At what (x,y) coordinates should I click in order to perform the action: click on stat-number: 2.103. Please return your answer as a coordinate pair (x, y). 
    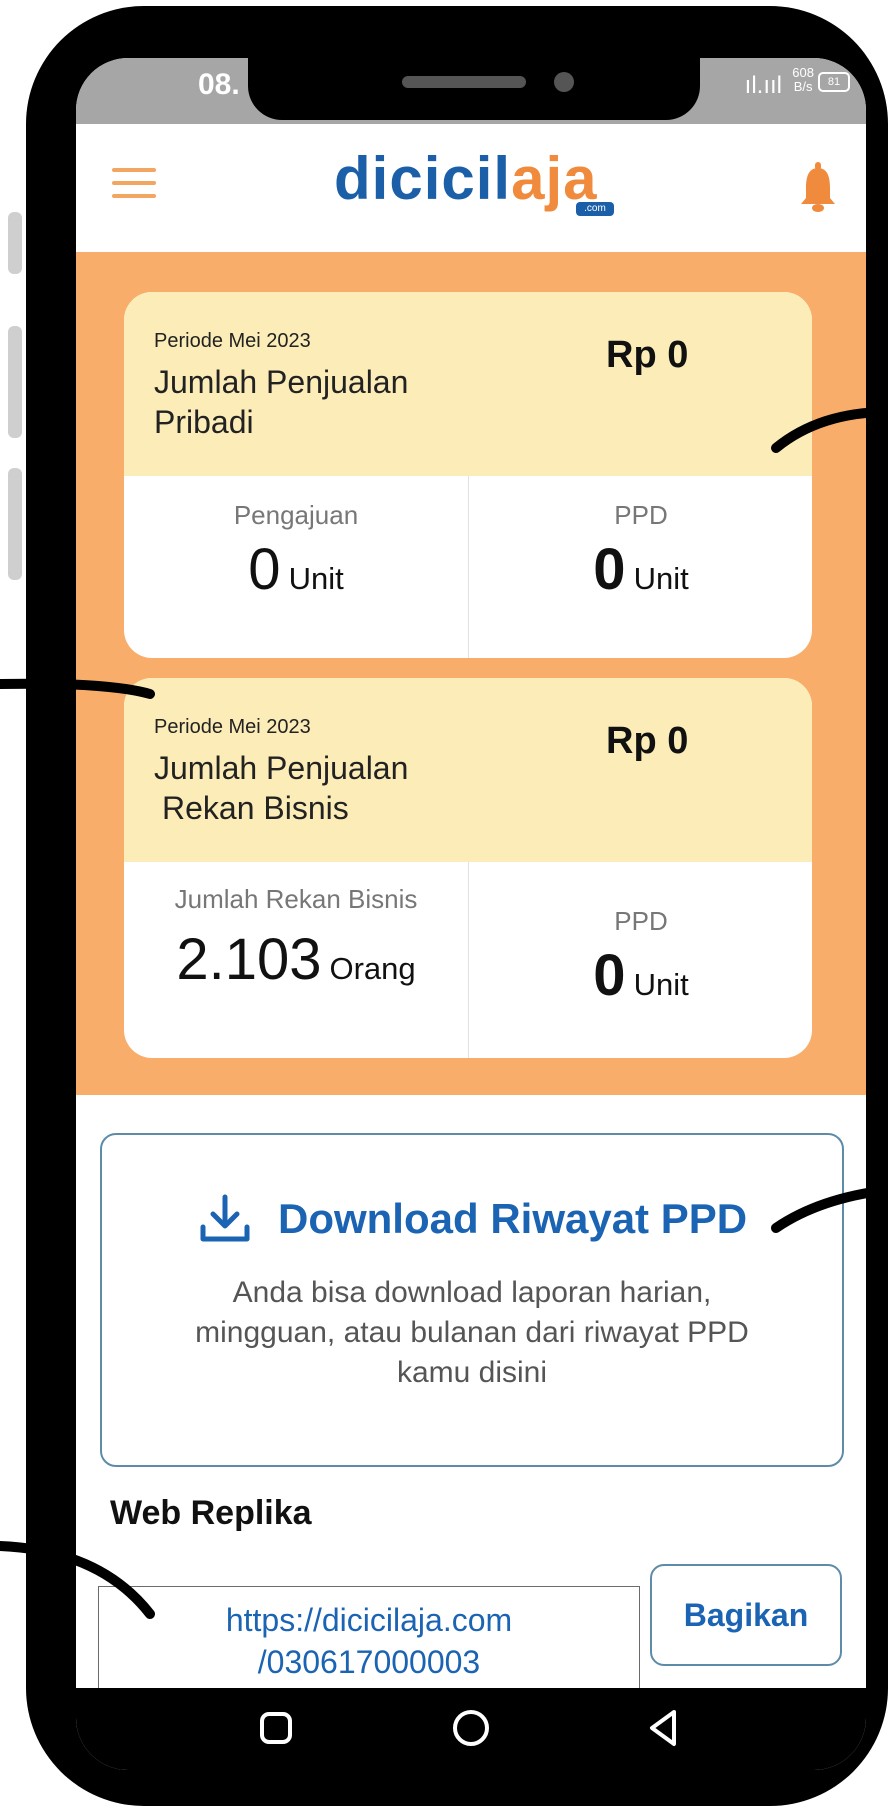
    Looking at the image, I should click on (249, 959).